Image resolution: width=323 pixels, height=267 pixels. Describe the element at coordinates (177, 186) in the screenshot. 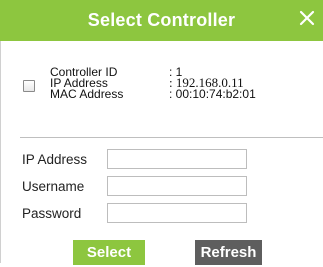

I see `username-input` at that location.